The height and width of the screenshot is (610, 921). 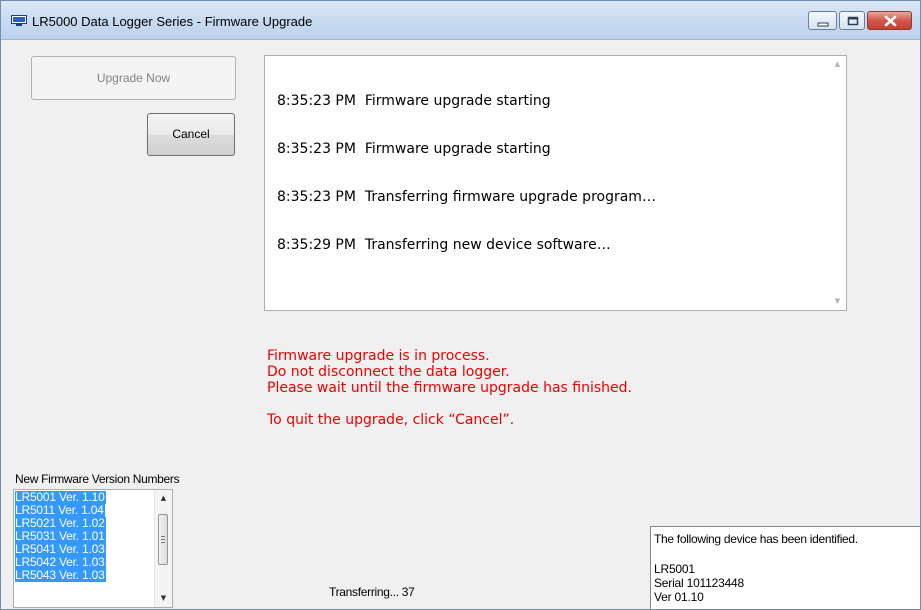 What do you see at coordinates (837, 183) in the screenshot?
I see `log-scrollbar: ▲ ▼` at bounding box center [837, 183].